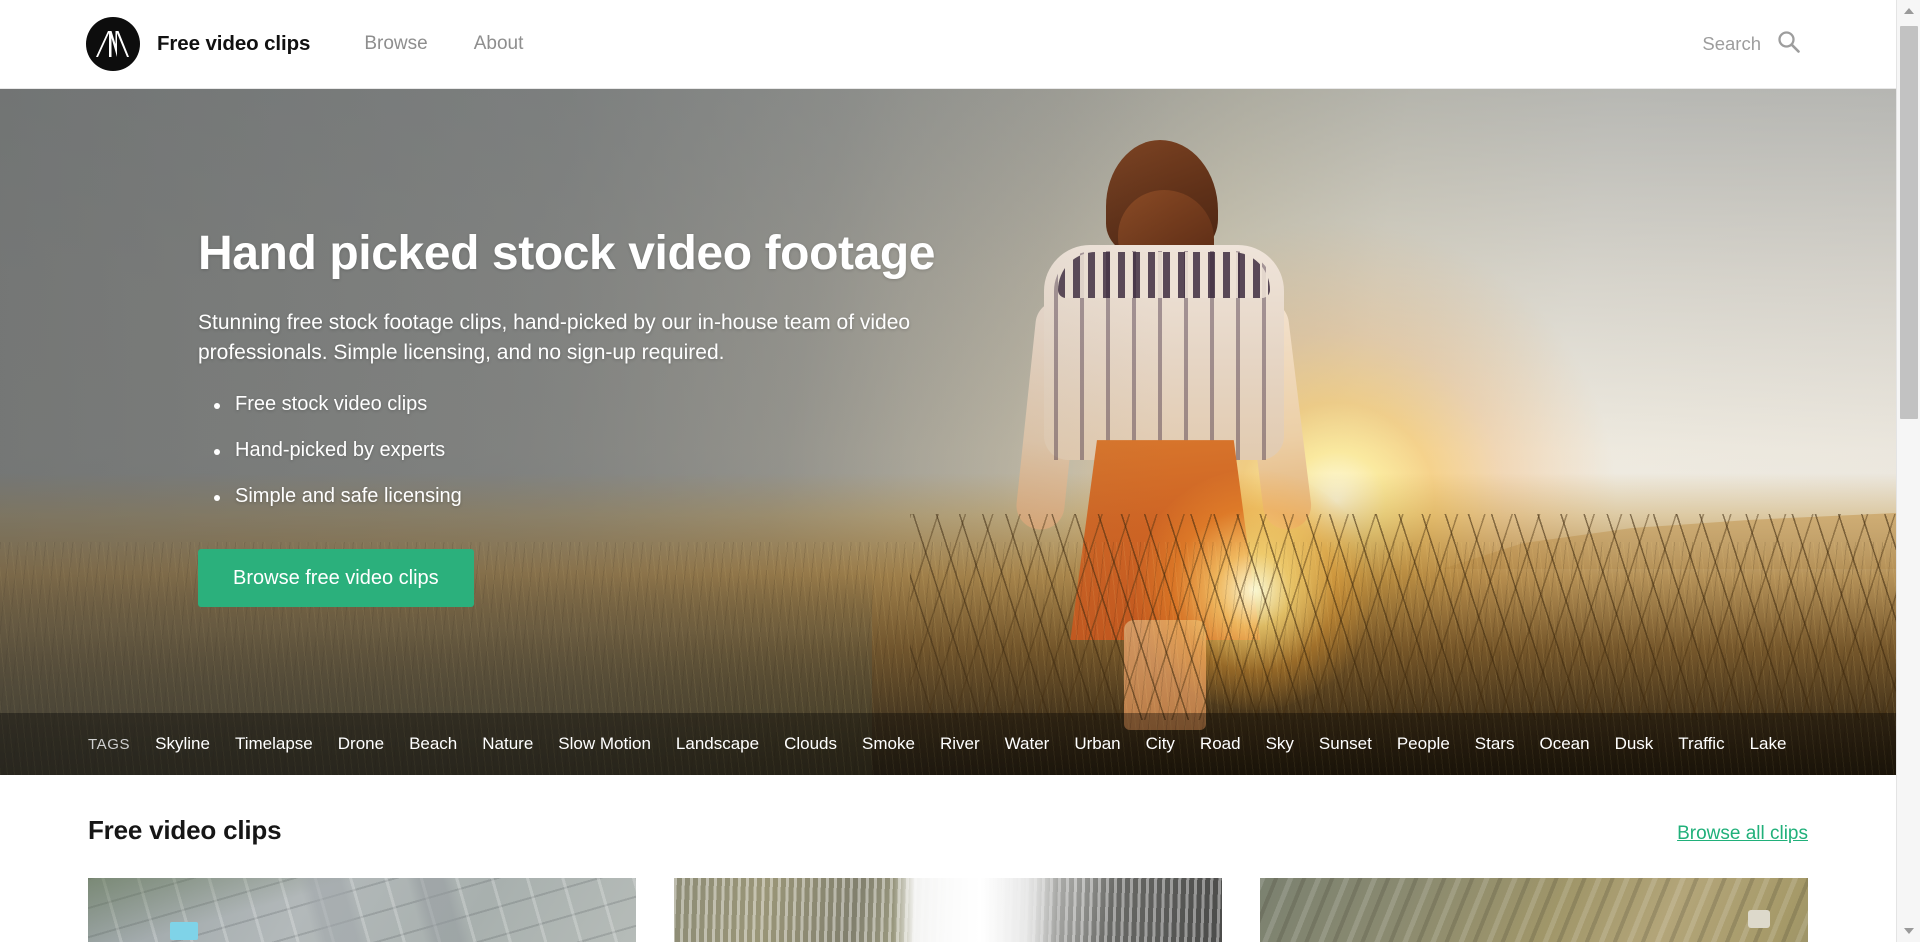 The height and width of the screenshot is (942, 1920). I want to click on hero-feature-item: Simple and safe licensing, so click(1047, 496).